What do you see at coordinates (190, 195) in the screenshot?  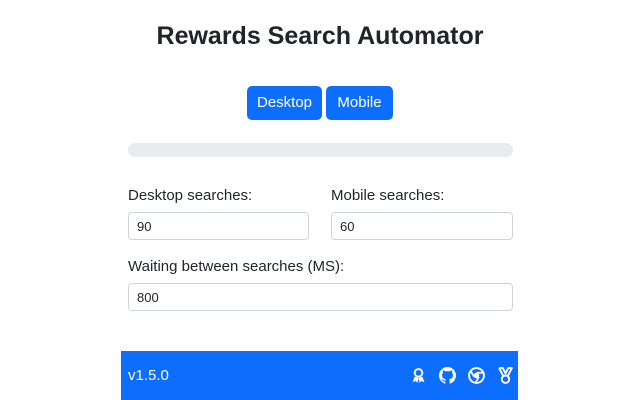 I see `desktop-searches-label: Desktop searches:` at bounding box center [190, 195].